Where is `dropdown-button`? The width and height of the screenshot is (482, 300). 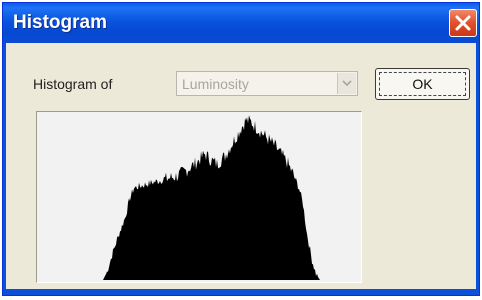 dropdown-button is located at coordinates (346, 83).